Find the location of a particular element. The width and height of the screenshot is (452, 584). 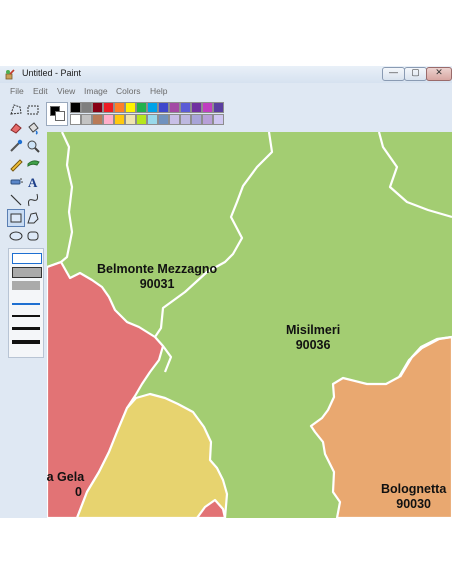

menu-file: File is located at coordinates (17, 91).